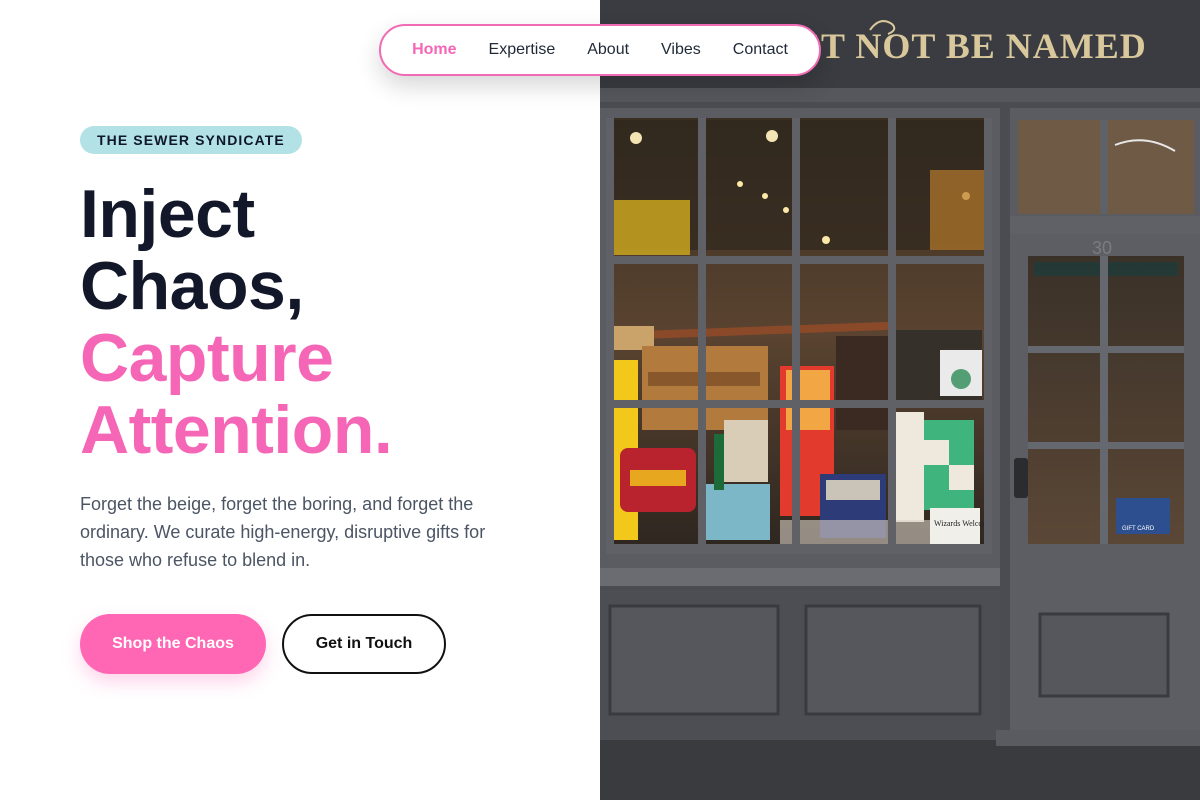 This screenshot has height=800, width=1200. Describe the element at coordinates (236, 430) in the screenshot. I see `headline-line-4: Attention.` at that location.